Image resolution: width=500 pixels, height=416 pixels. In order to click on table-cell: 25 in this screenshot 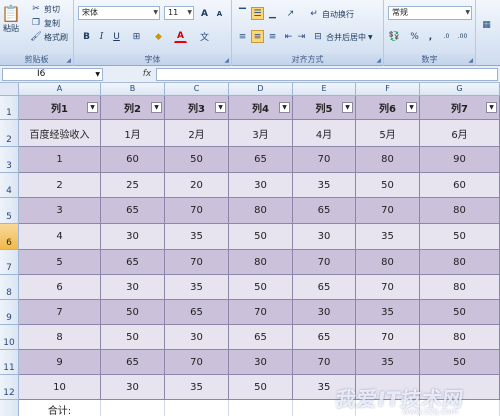, I will do `click(133, 185)`.